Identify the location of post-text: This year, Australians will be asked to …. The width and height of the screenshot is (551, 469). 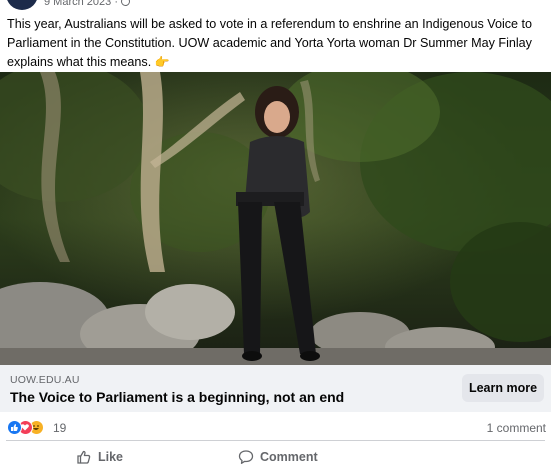
(270, 43).